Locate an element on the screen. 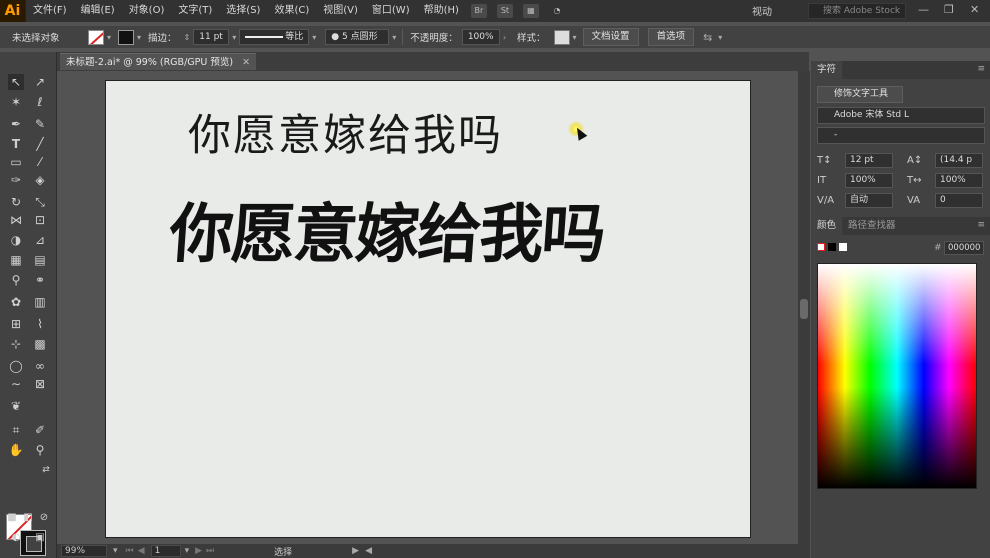 The width and height of the screenshot is (990, 558). white-swatch is located at coordinates (843, 247).